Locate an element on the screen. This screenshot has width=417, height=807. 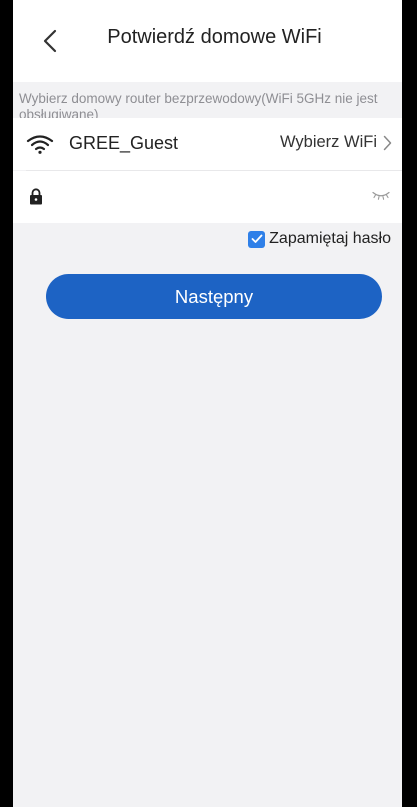
next-button: Następny is located at coordinates (214, 296).